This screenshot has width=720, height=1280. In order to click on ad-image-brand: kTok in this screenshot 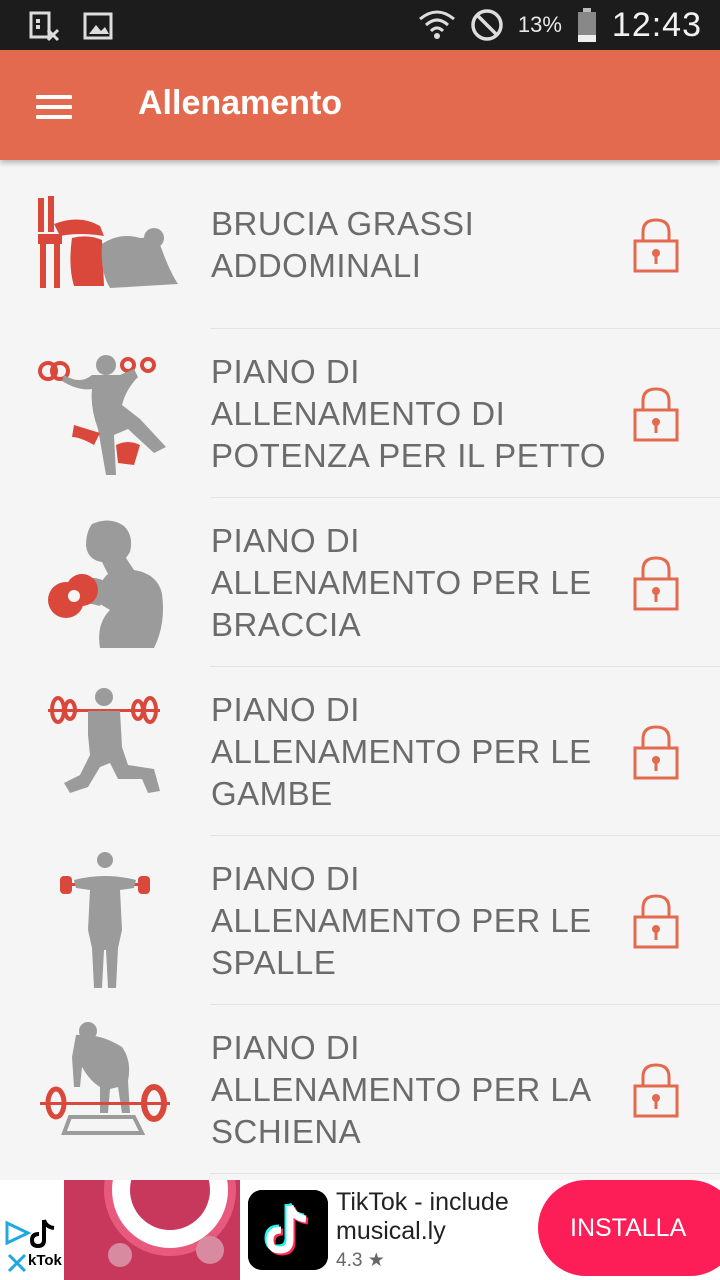, I will do `click(45, 1260)`.